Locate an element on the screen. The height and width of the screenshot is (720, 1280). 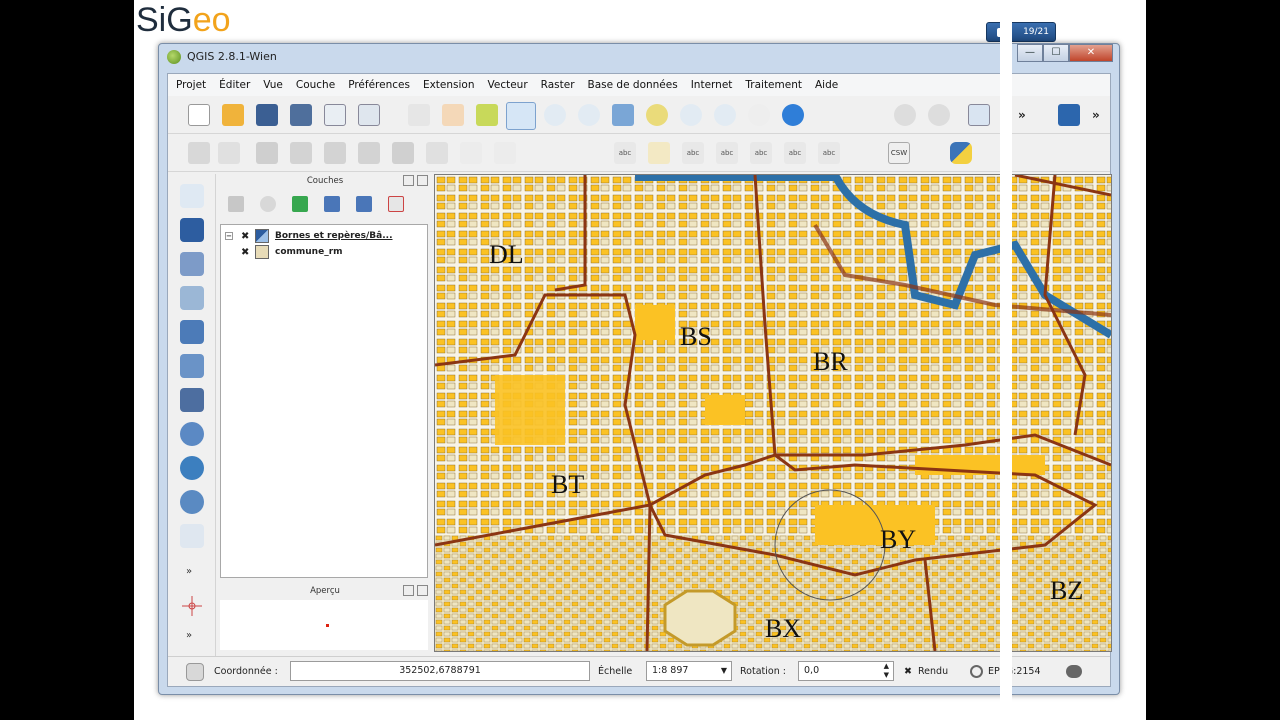
zoom-last-icon is located at coordinates (725, 115).